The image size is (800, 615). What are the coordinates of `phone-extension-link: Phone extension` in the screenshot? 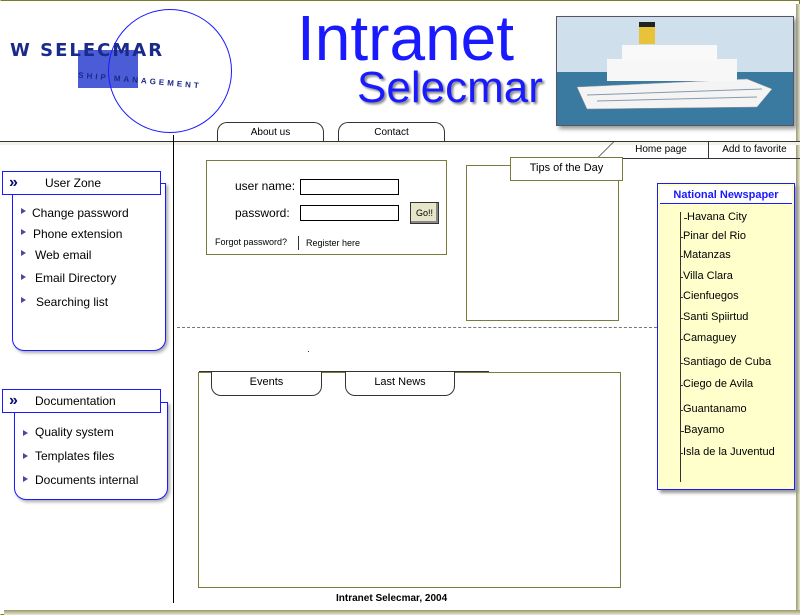 It's located at (77, 234).